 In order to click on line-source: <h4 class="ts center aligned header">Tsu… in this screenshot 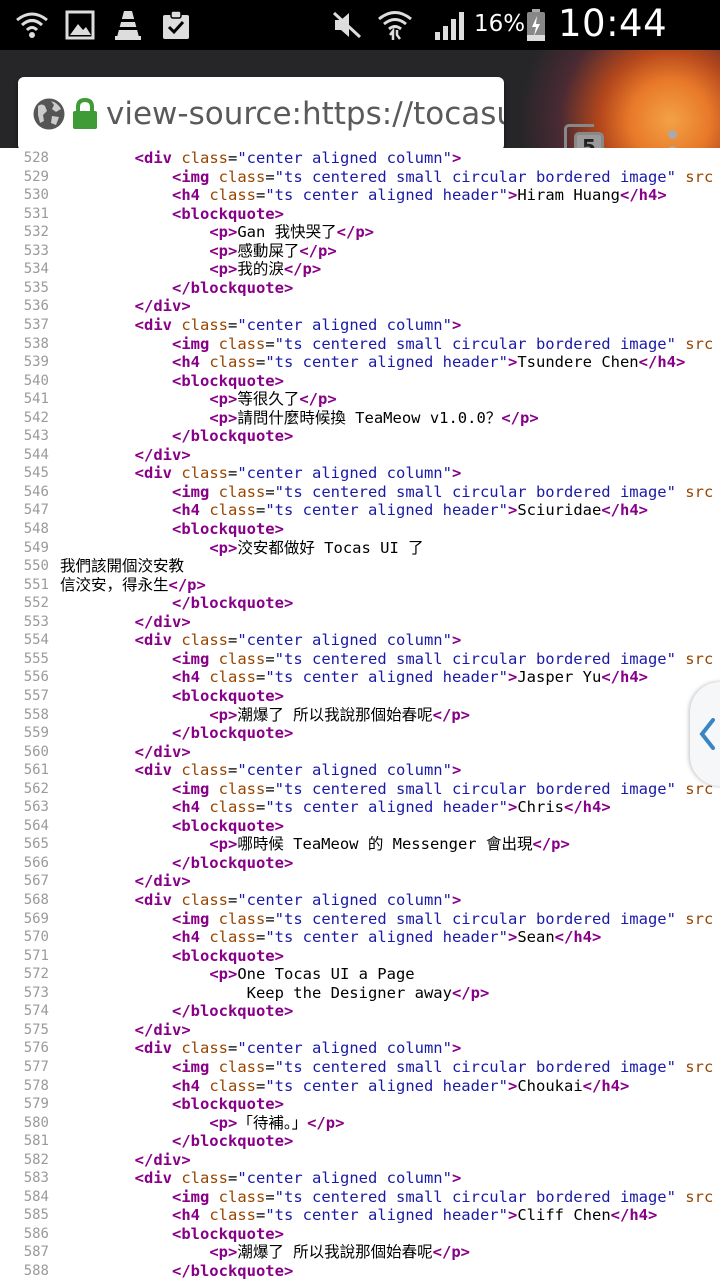, I will do `click(372, 362)`.